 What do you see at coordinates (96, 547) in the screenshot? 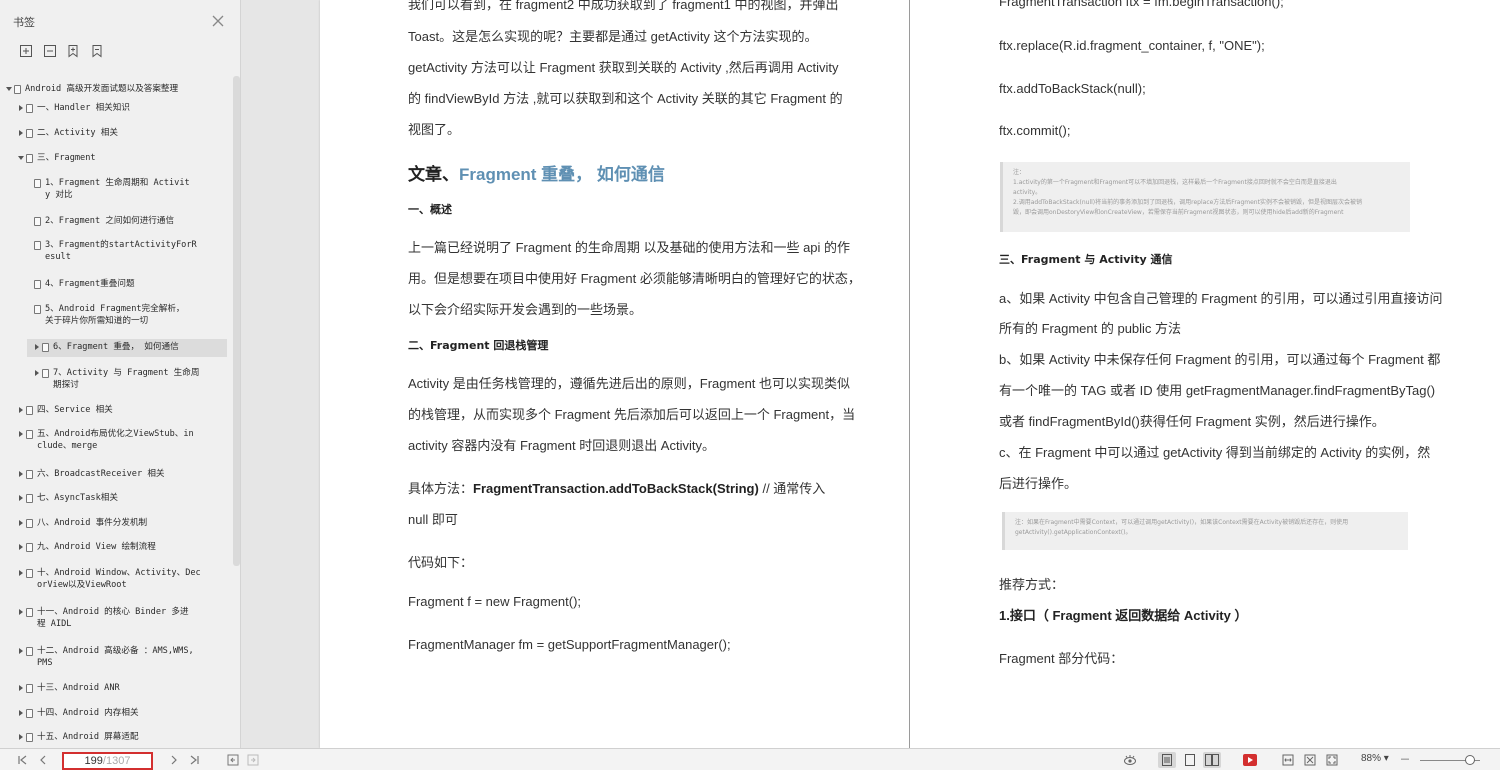
I see `bookmark-label: 九、Android View 绘制流程` at bounding box center [96, 547].